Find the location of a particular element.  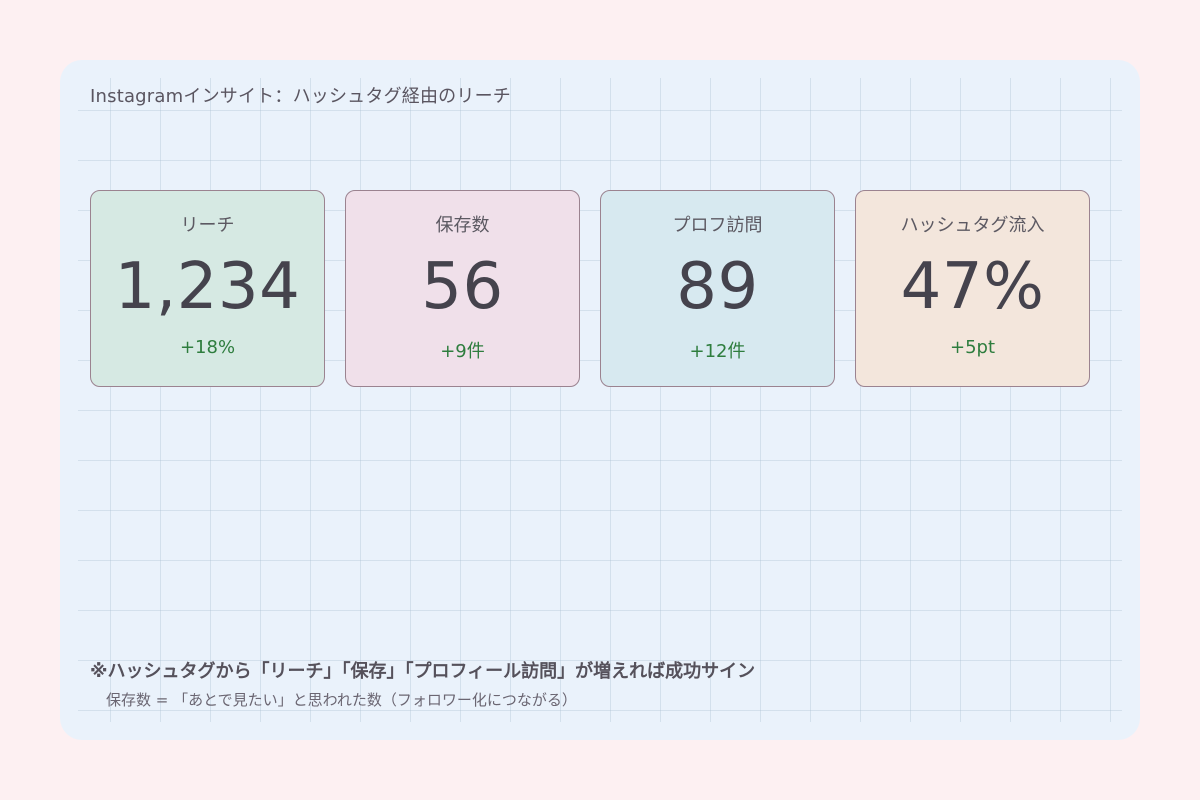

metric-label: リーチ is located at coordinates (207, 225).